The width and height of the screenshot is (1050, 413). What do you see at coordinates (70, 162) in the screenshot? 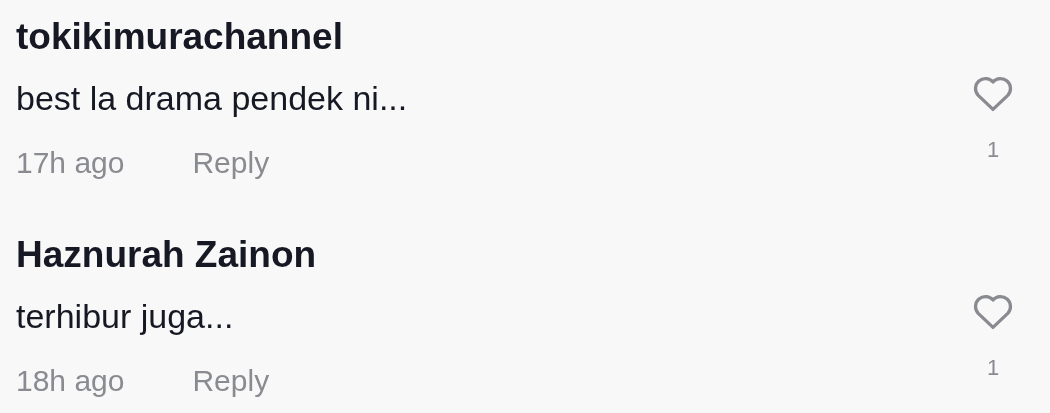
I see `comment-time: 17h ago` at bounding box center [70, 162].